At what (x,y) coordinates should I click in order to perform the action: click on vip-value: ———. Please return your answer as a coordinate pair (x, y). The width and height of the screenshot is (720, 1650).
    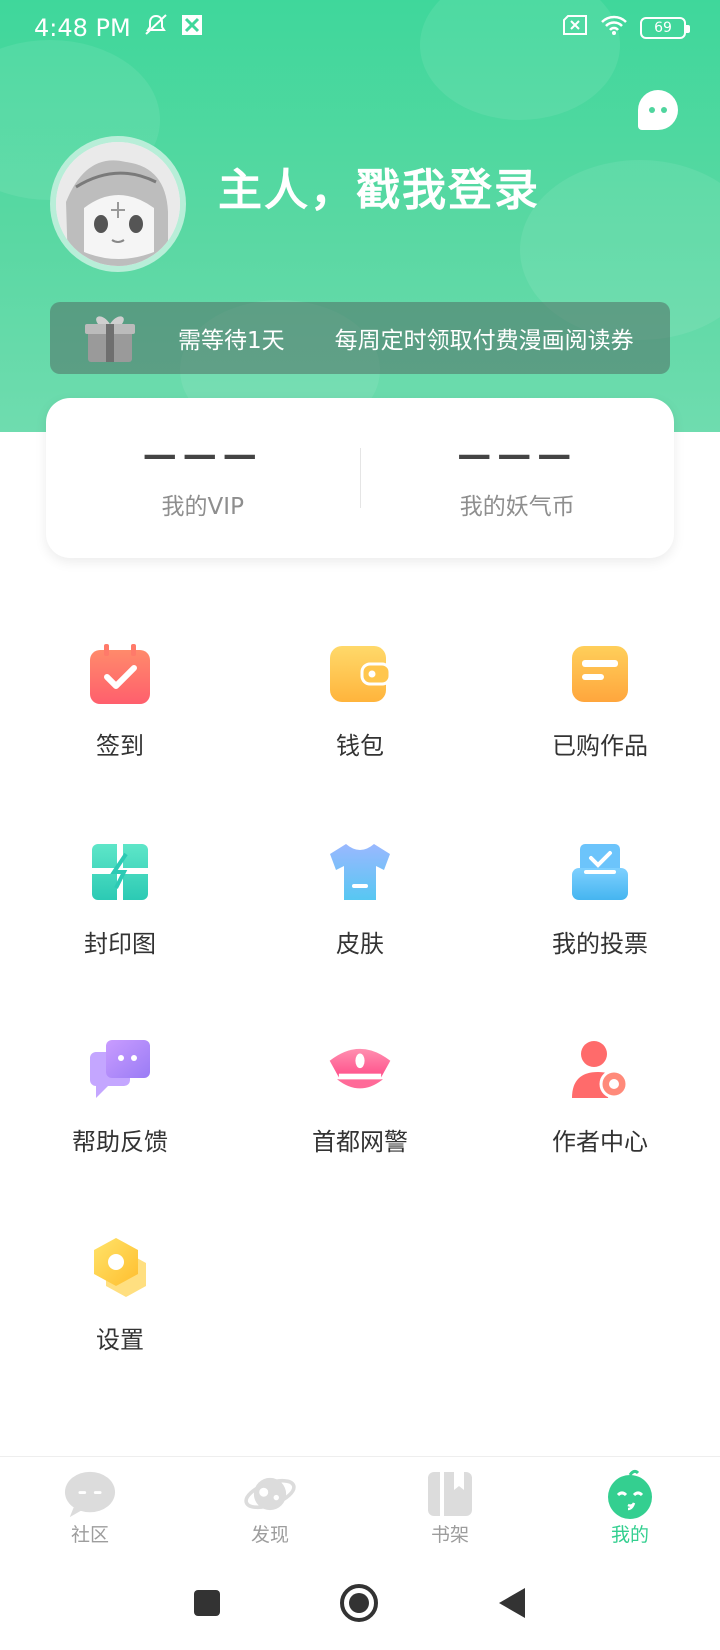
    Looking at the image, I should click on (202, 455).